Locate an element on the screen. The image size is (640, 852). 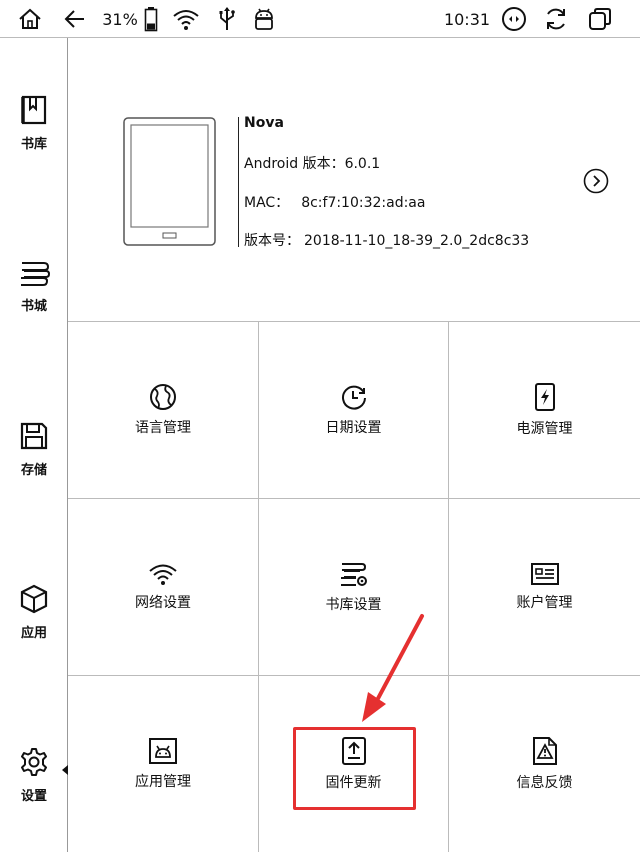
firmware-upload-icon is located at coordinates (354, 751).